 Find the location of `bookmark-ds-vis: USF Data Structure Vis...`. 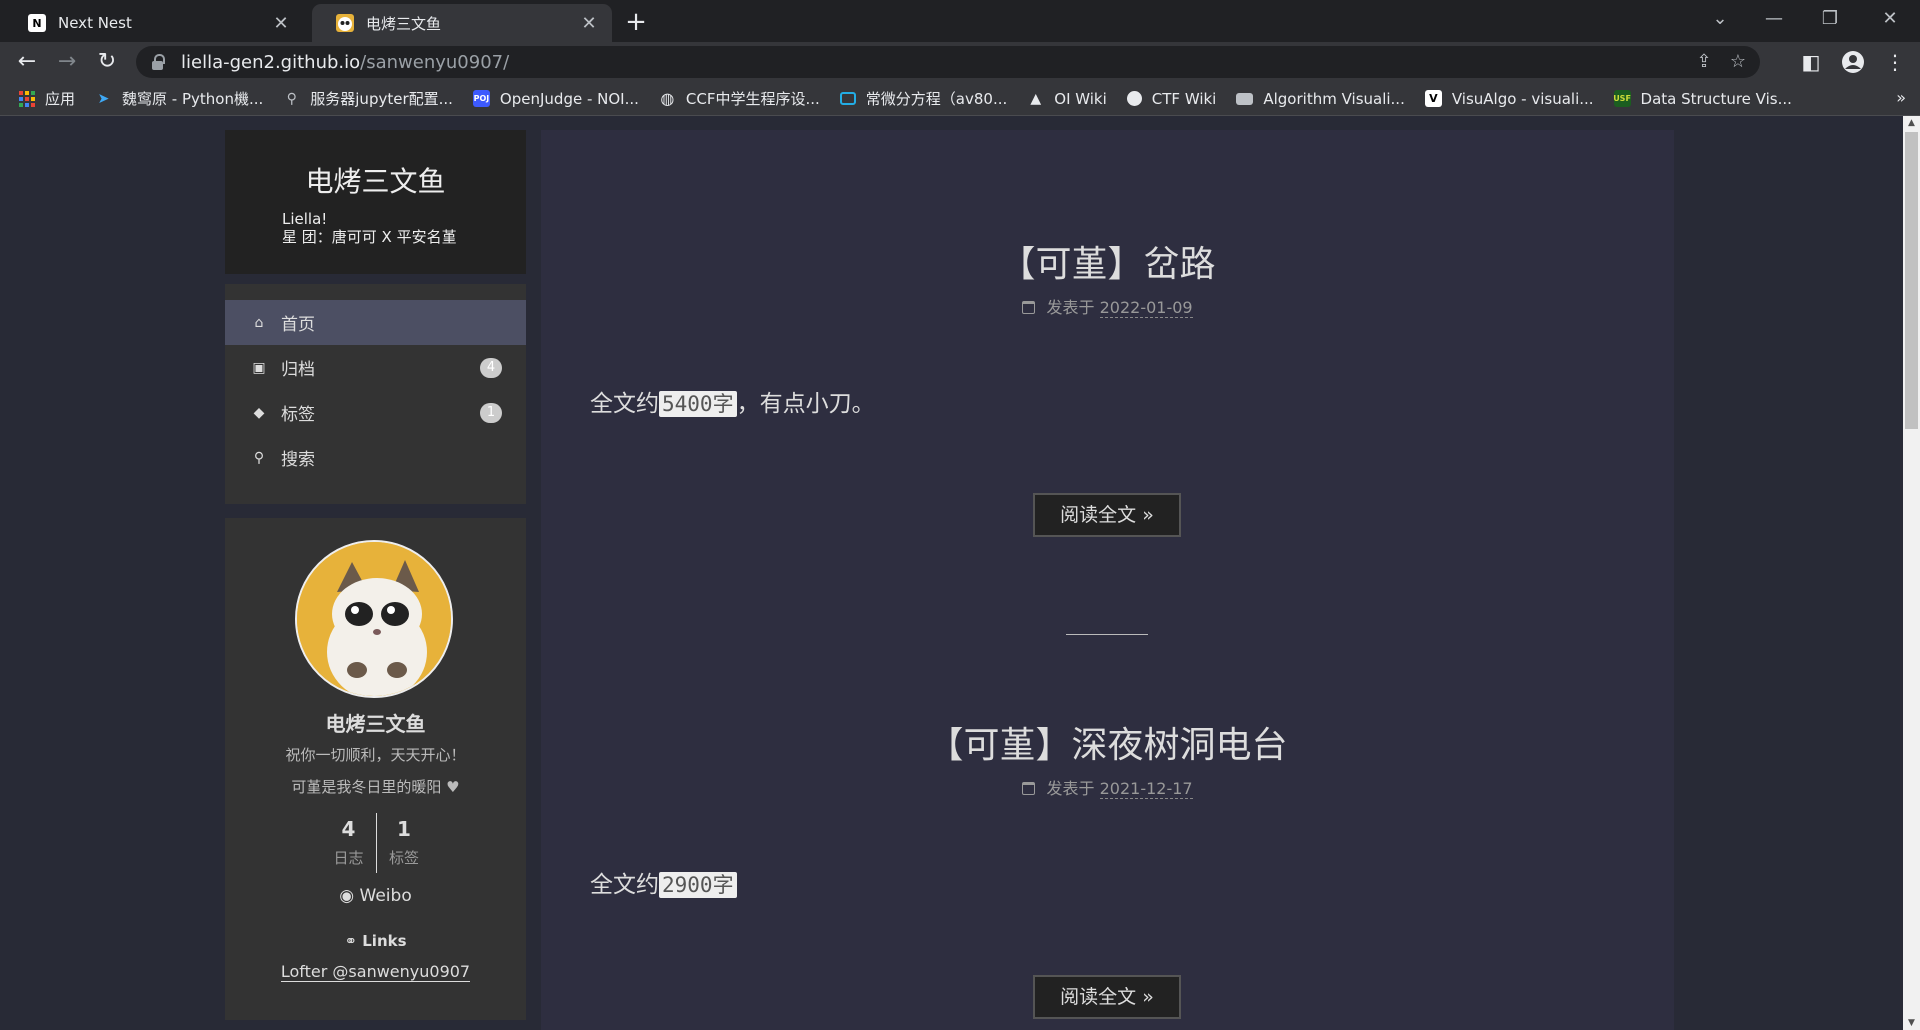

bookmark-ds-vis: USF Data Structure Vis... is located at coordinates (1702, 98).